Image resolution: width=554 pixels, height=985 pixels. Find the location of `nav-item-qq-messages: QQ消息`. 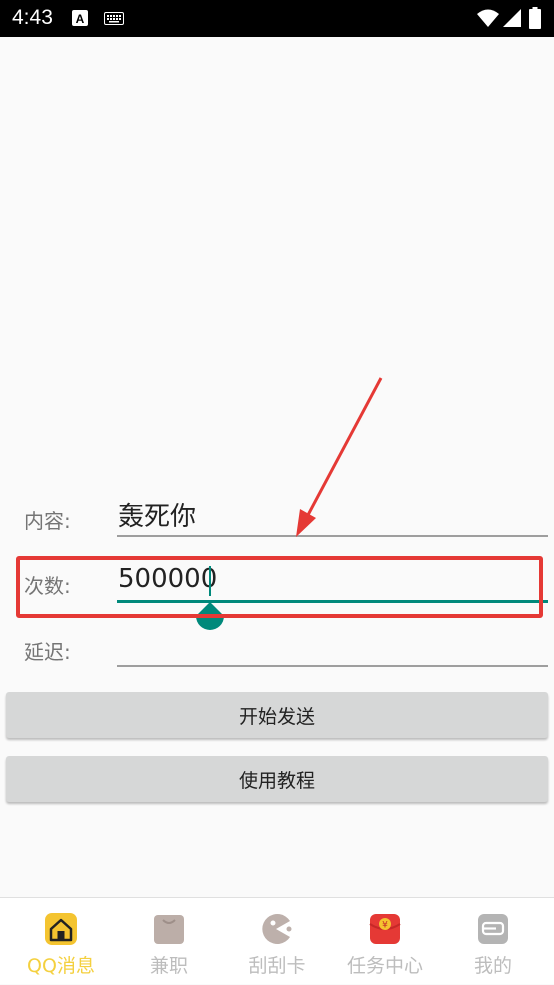

nav-item-qq-messages: QQ消息 is located at coordinates (61, 941).